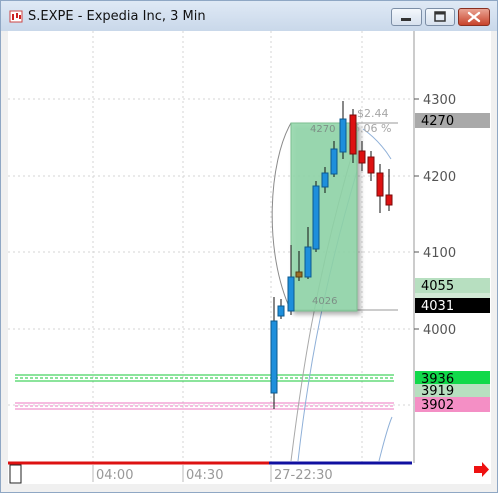 The image size is (498, 493). I want to click on candle, so click(316, 216).